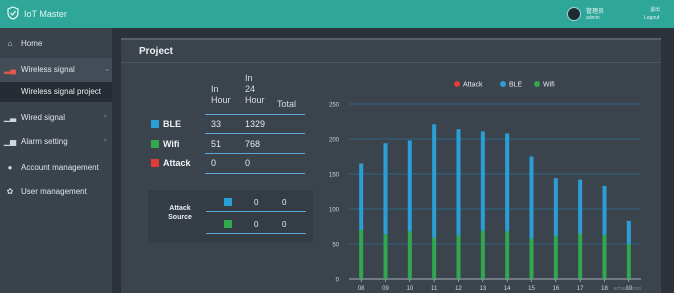  What do you see at coordinates (228, 224) in the screenshot?
I see `attack-source-wifi-swatch` at bounding box center [228, 224].